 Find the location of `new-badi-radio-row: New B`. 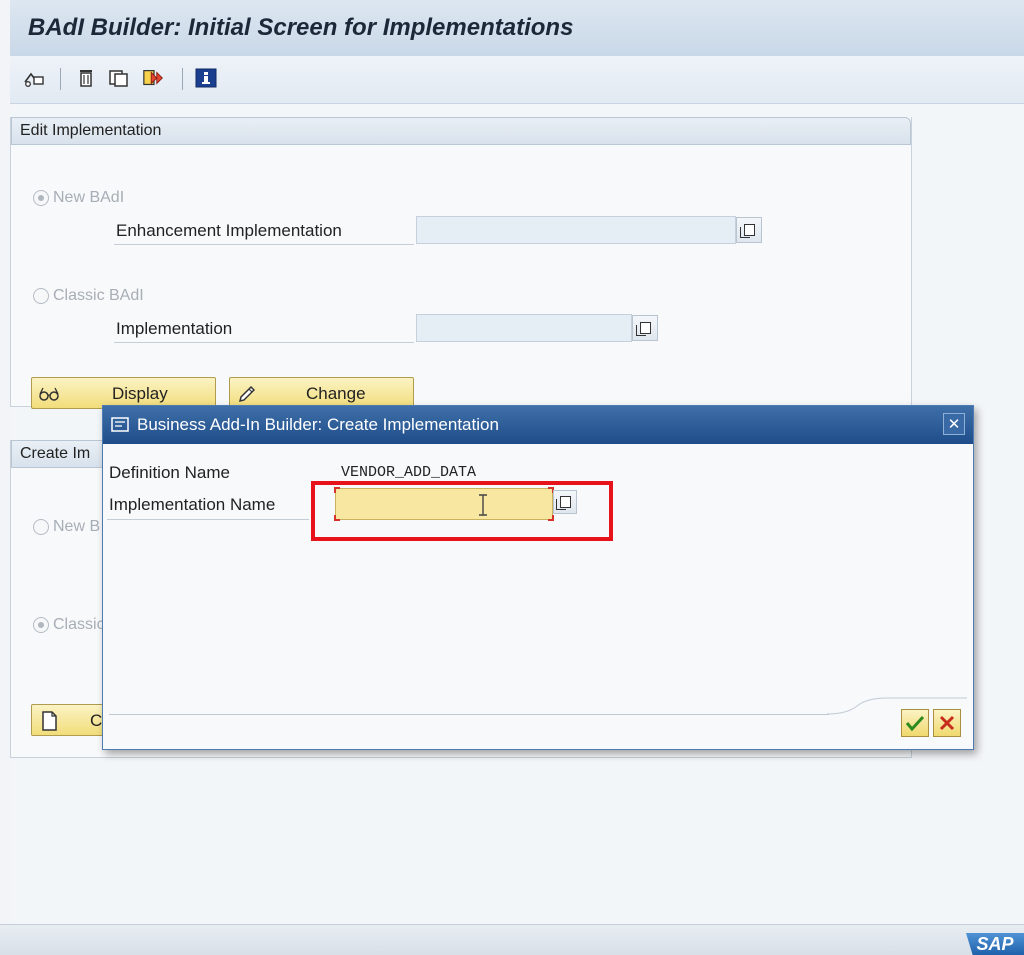

new-badi-radio-row: New B is located at coordinates (66, 527).